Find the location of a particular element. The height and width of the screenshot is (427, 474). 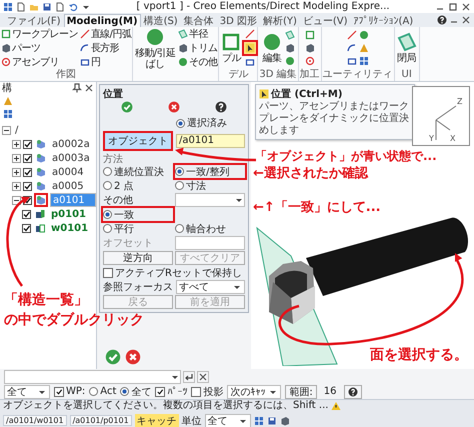

panel-title: 構 is located at coordinates (7, 88).